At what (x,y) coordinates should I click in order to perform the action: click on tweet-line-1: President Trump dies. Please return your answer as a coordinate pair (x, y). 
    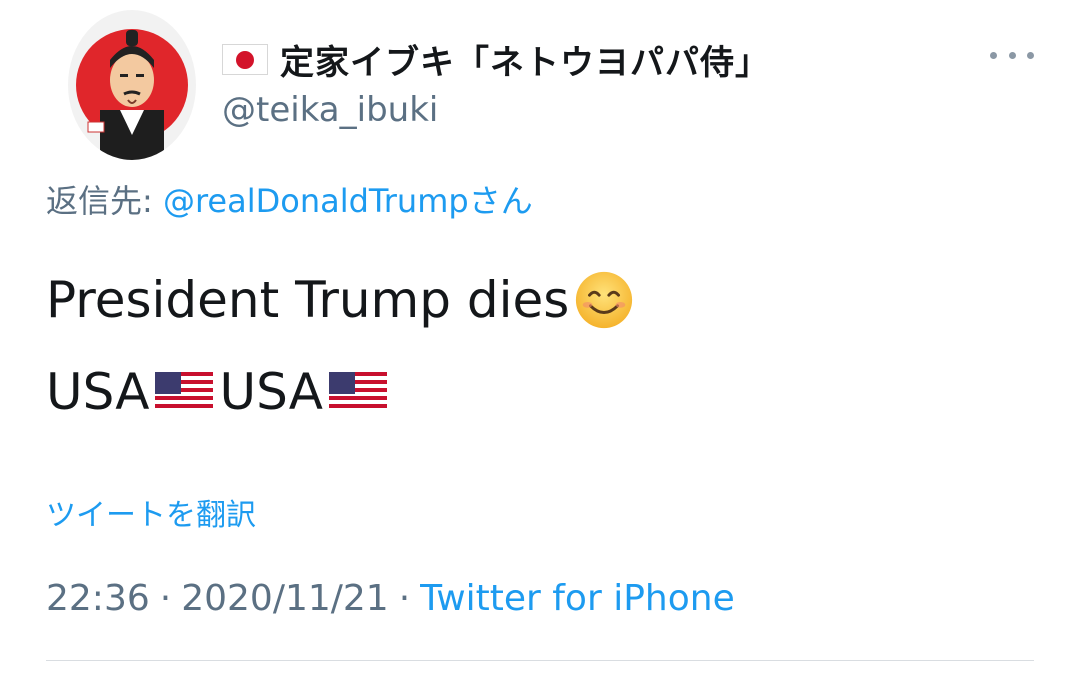
    Looking at the image, I should click on (340, 300).